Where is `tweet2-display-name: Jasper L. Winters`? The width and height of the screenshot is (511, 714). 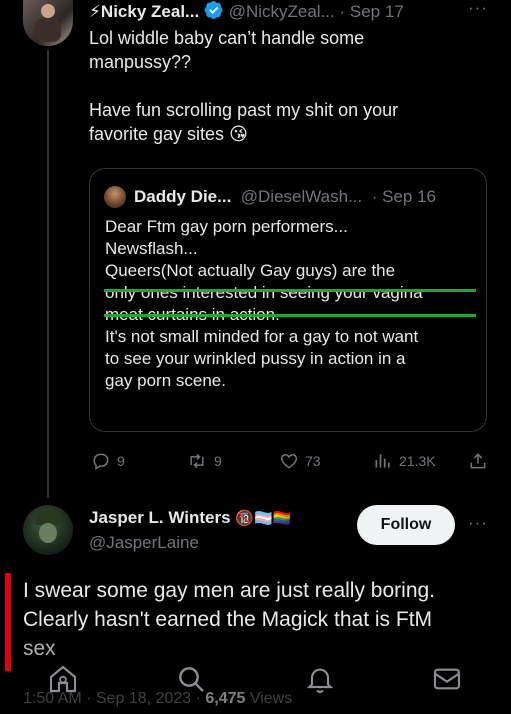 tweet2-display-name: Jasper L. Winters is located at coordinates (160, 517).